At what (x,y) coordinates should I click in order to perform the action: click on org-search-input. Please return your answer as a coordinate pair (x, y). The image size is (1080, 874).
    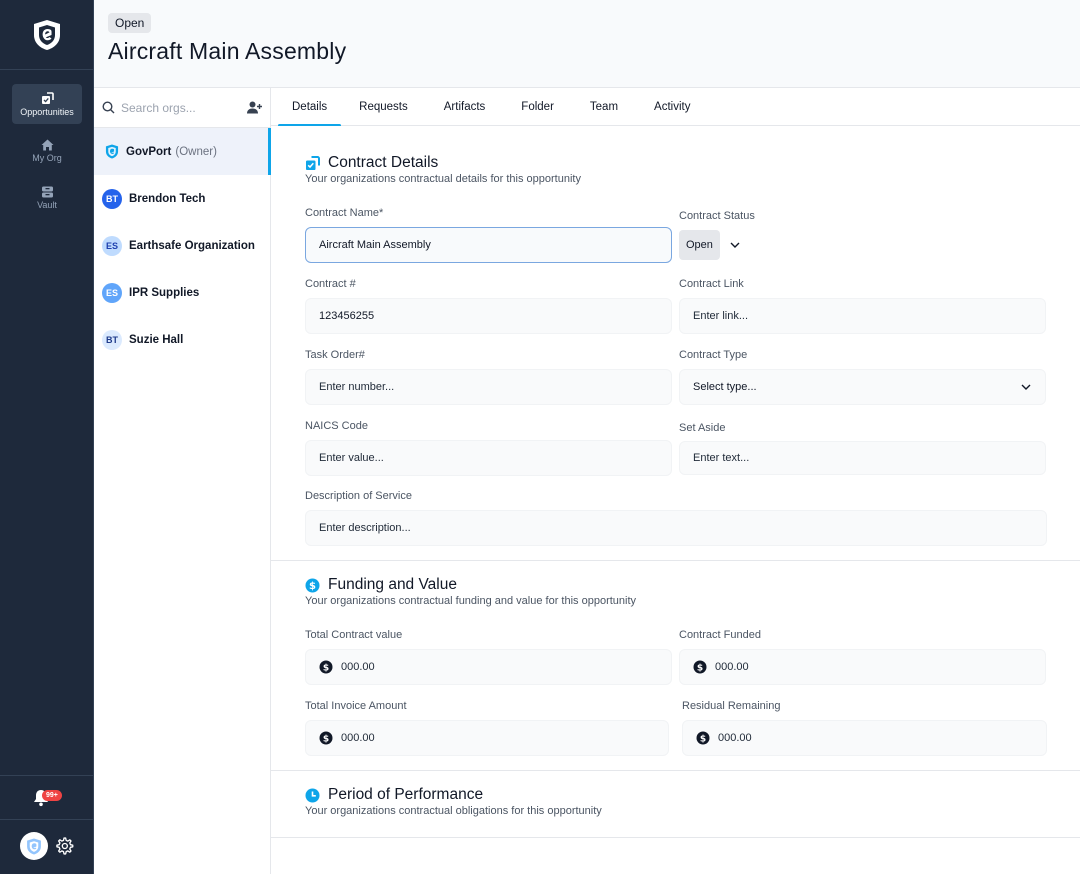
    Looking at the image, I should click on (181, 107).